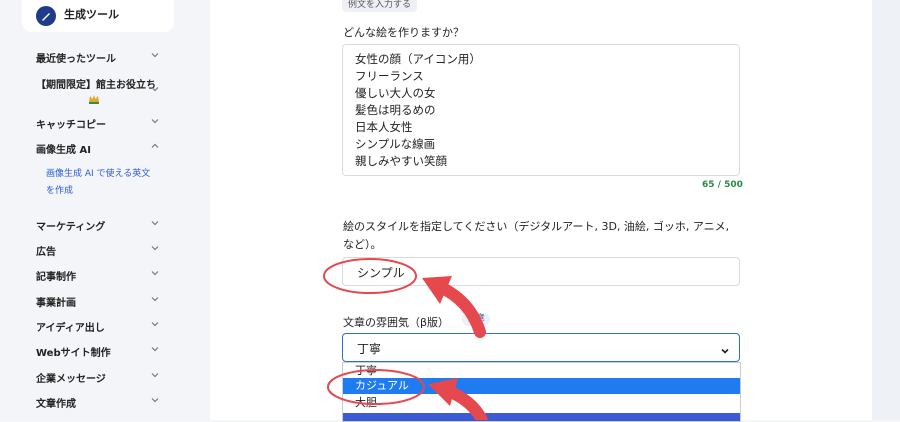 The height and width of the screenshot is (422, 900). Describe the element at coordinates (369, 349) in the screenshot. I see `mood-select-value: 丁寧` at that location.